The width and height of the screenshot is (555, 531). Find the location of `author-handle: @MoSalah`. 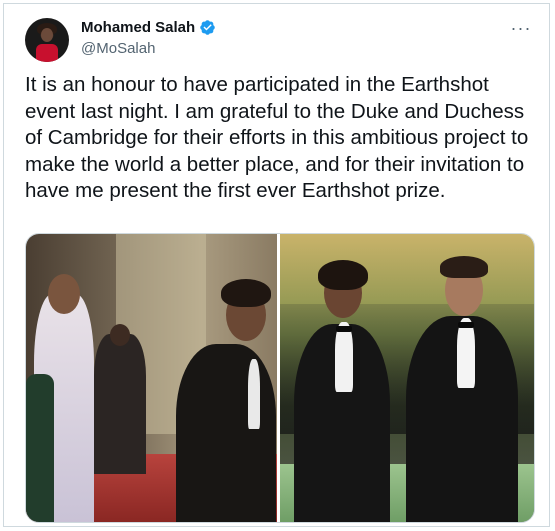

author-handle: @MoSalah is located at coordinates (118, 48).